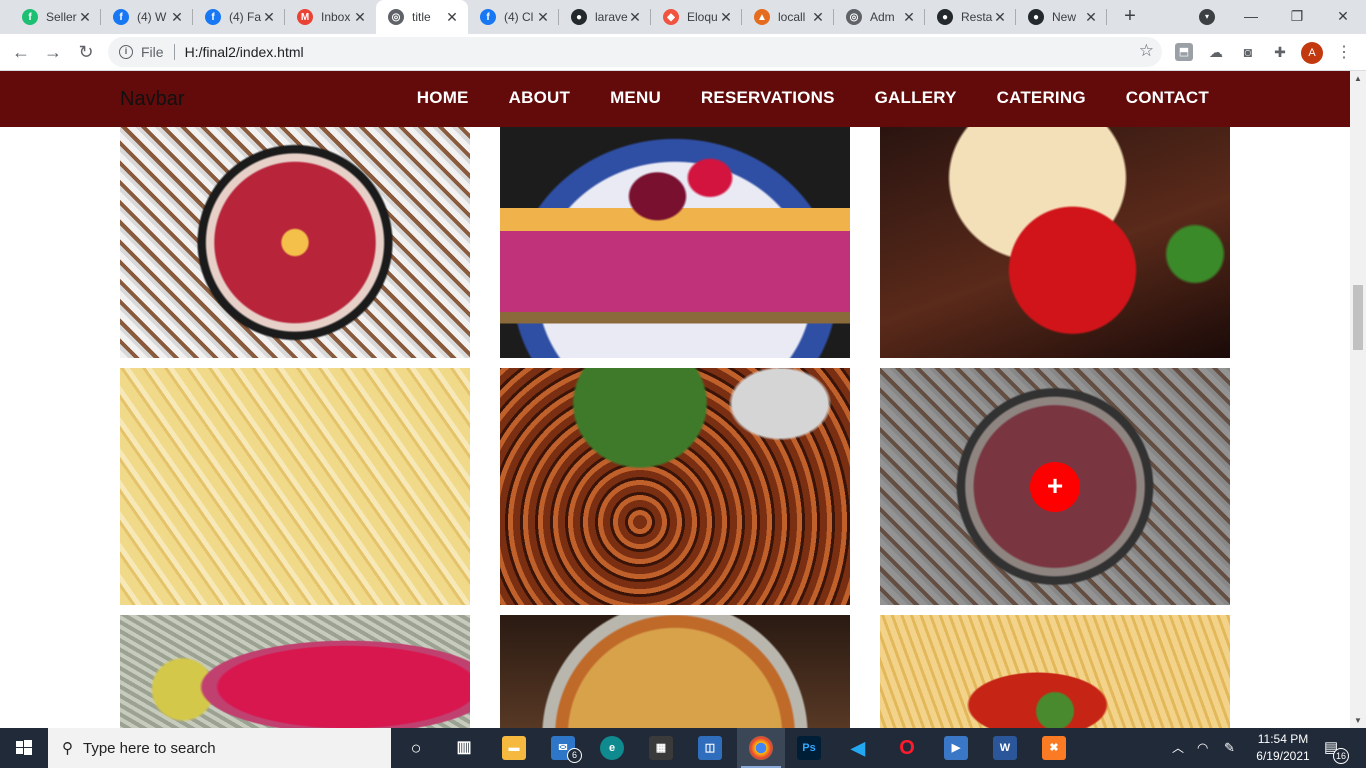 The height and width of the screenshot is (773, 1366). I want to click on browser-tab: f Seller ✕, so click(55, 17).